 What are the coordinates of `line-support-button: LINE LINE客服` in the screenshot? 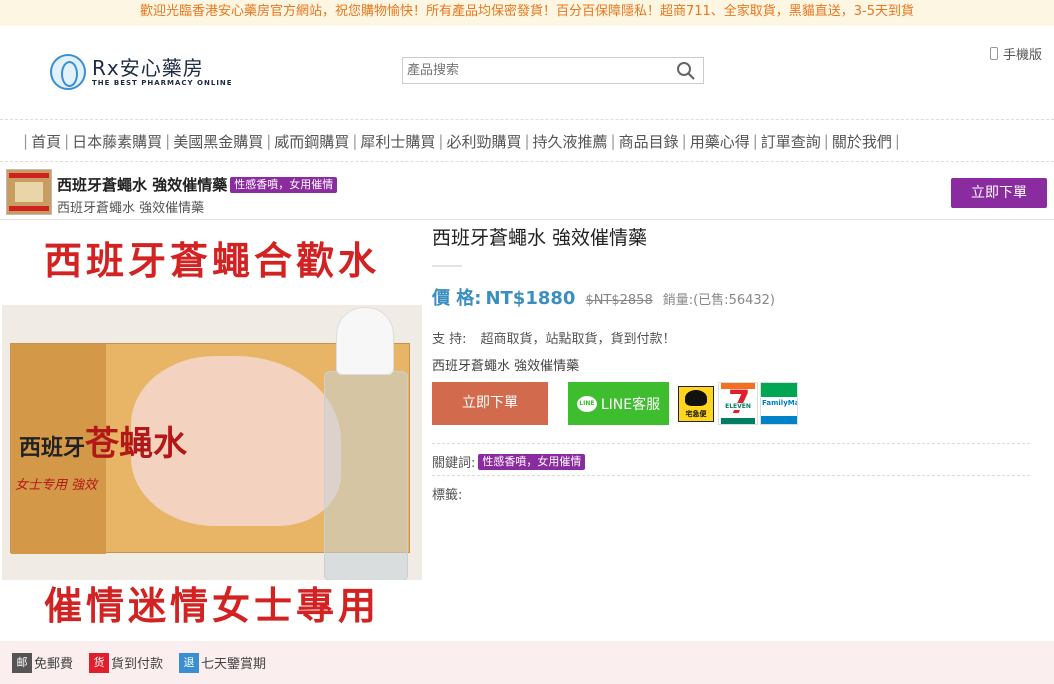 It's located at (618, 403).